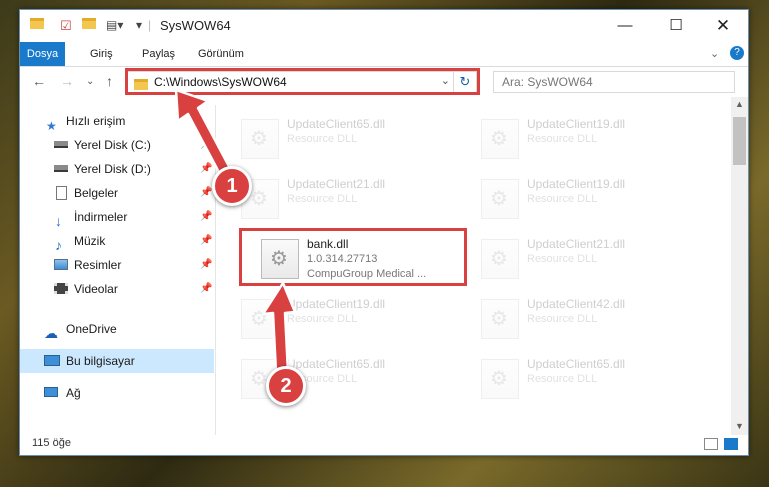 This screenshot has width=769, height=487. What do you see at coordinates (676, 26) in the screenshot?
I see `maximize-button: ☐` at bounding box center [676, 26].